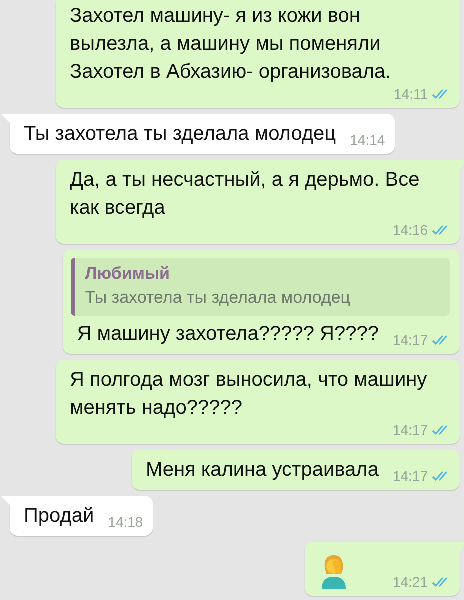 The height and width of the screenshot is (600, 464). Describe the element at coordinates (410, 582) in the screenshot. I see `message-time: 14:21` at that location.